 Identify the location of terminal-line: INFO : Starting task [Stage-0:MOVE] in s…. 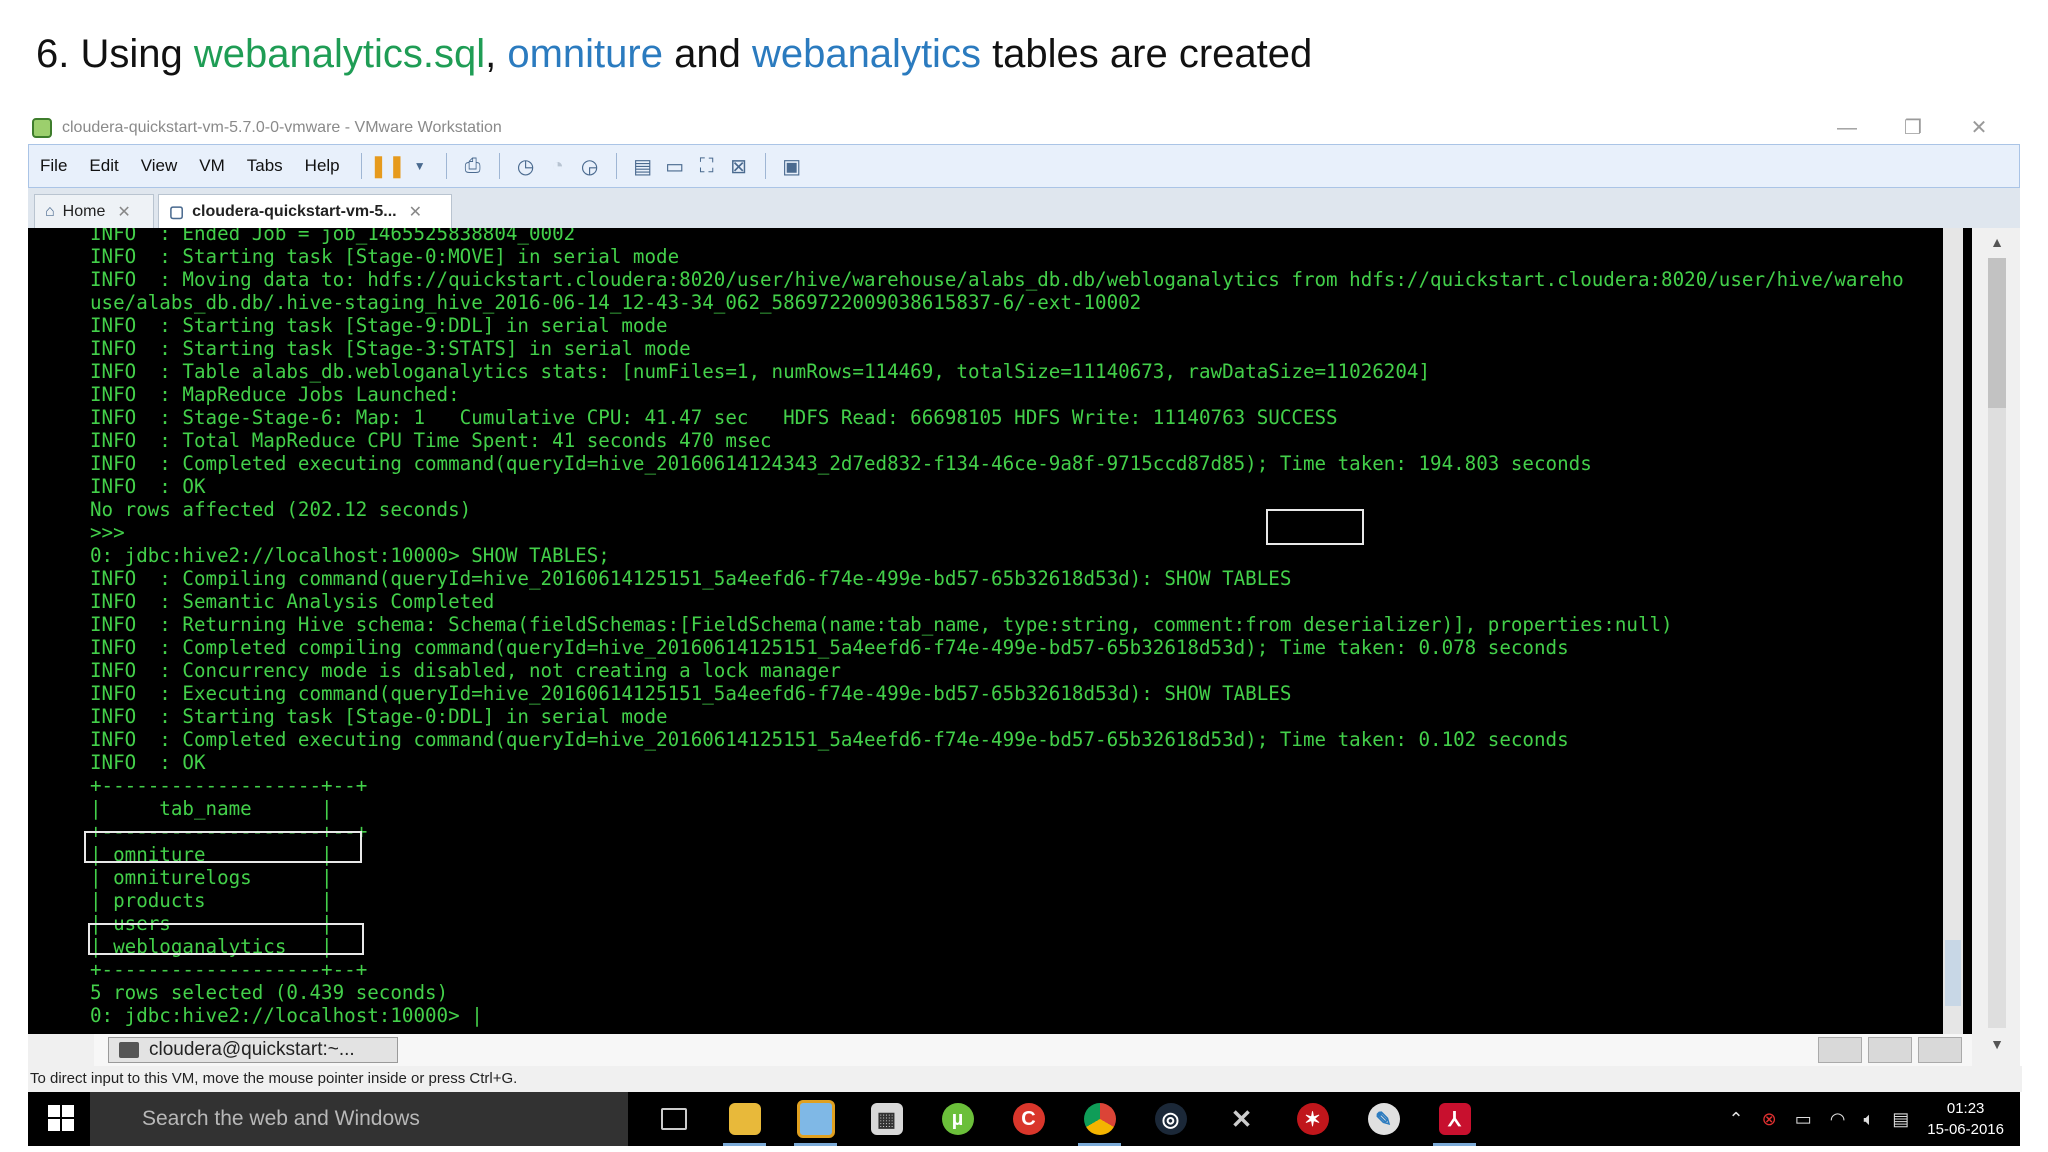
(385, 256).